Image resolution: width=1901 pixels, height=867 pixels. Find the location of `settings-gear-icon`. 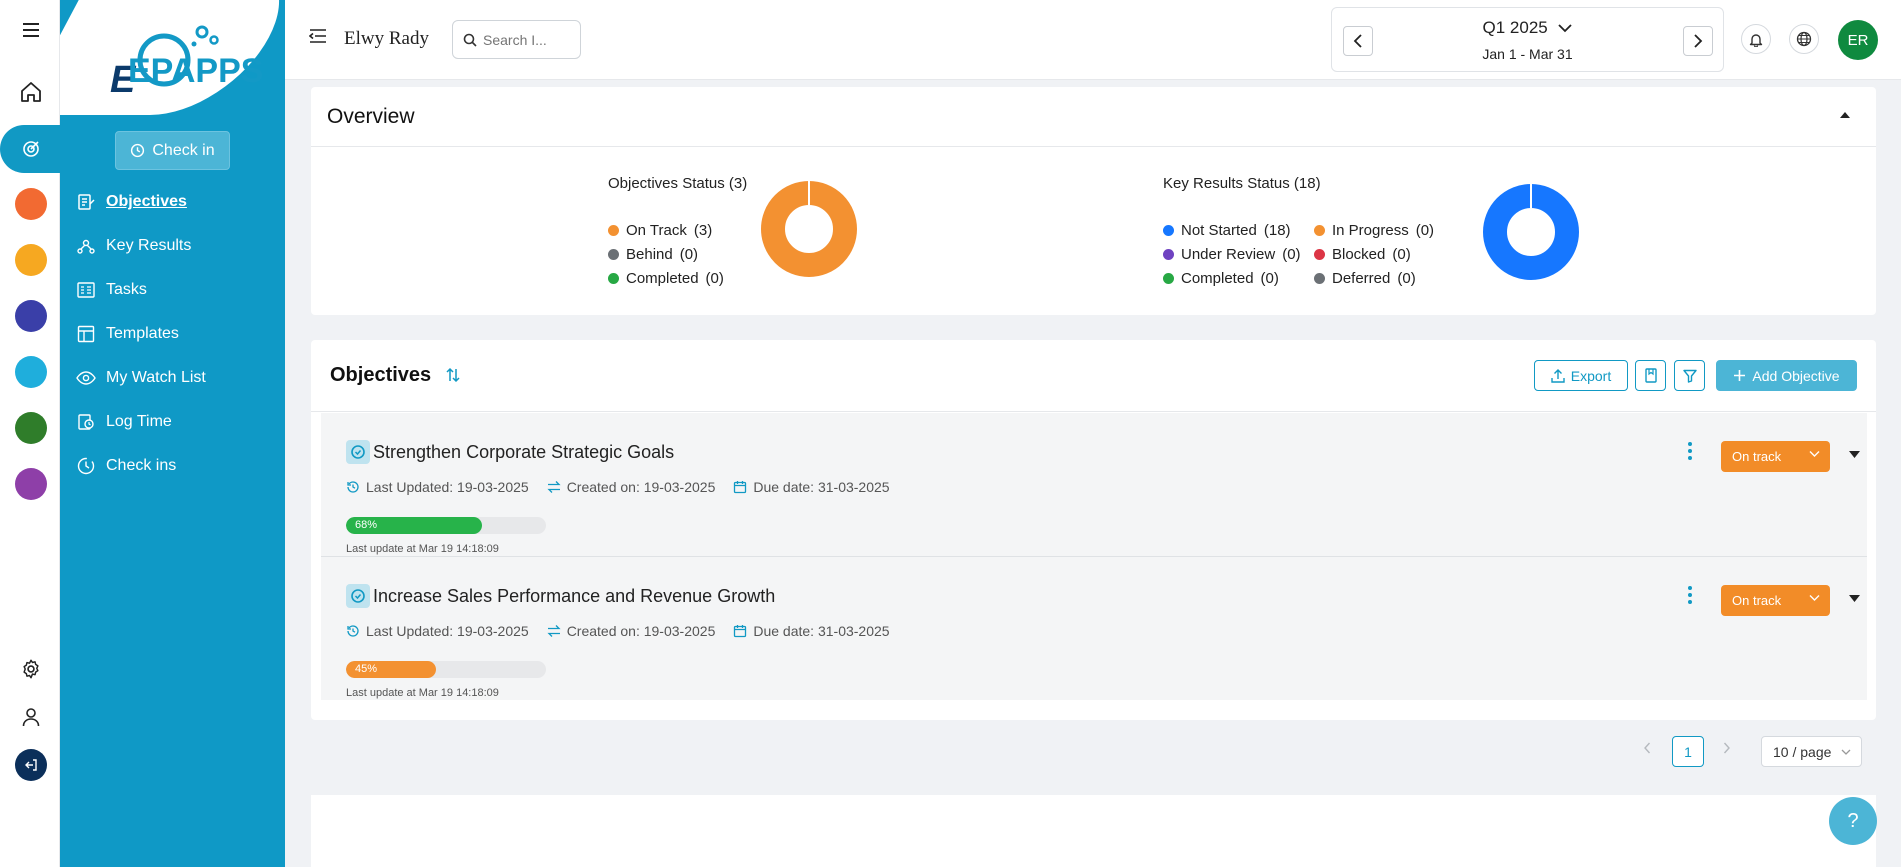

settings-gear-icon is located at coordinates (31, 669).